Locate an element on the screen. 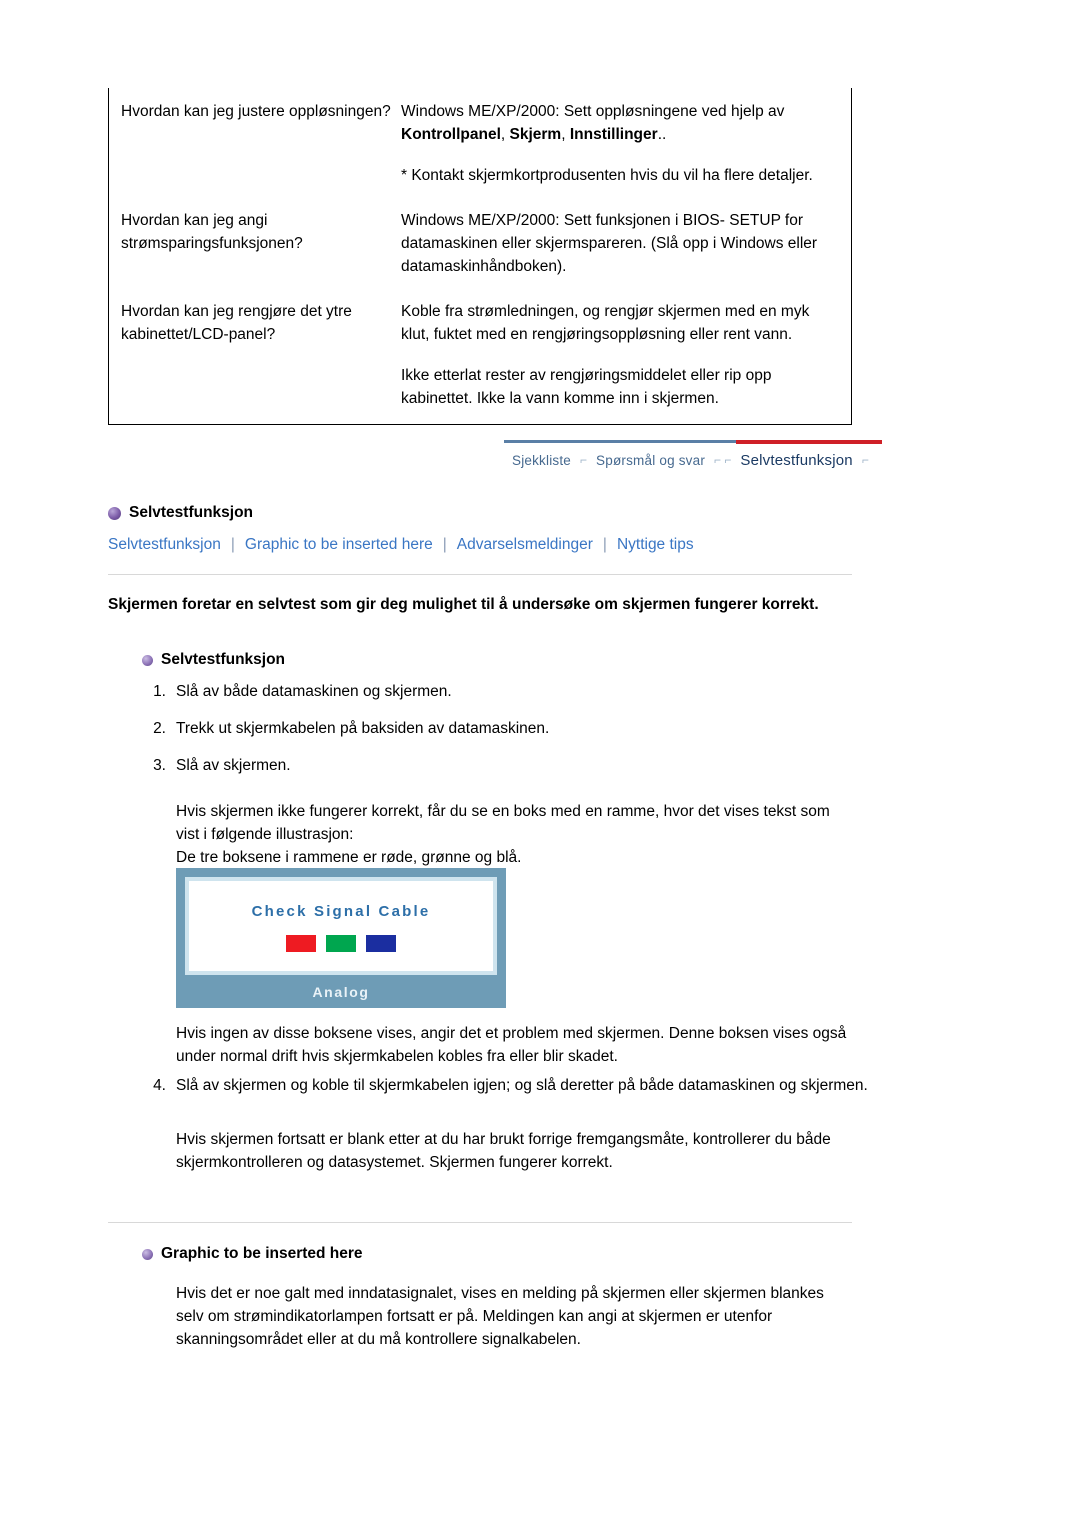 This screenshot has height=1528, width=1080. swatch-green is located at coordinates (341, 943).